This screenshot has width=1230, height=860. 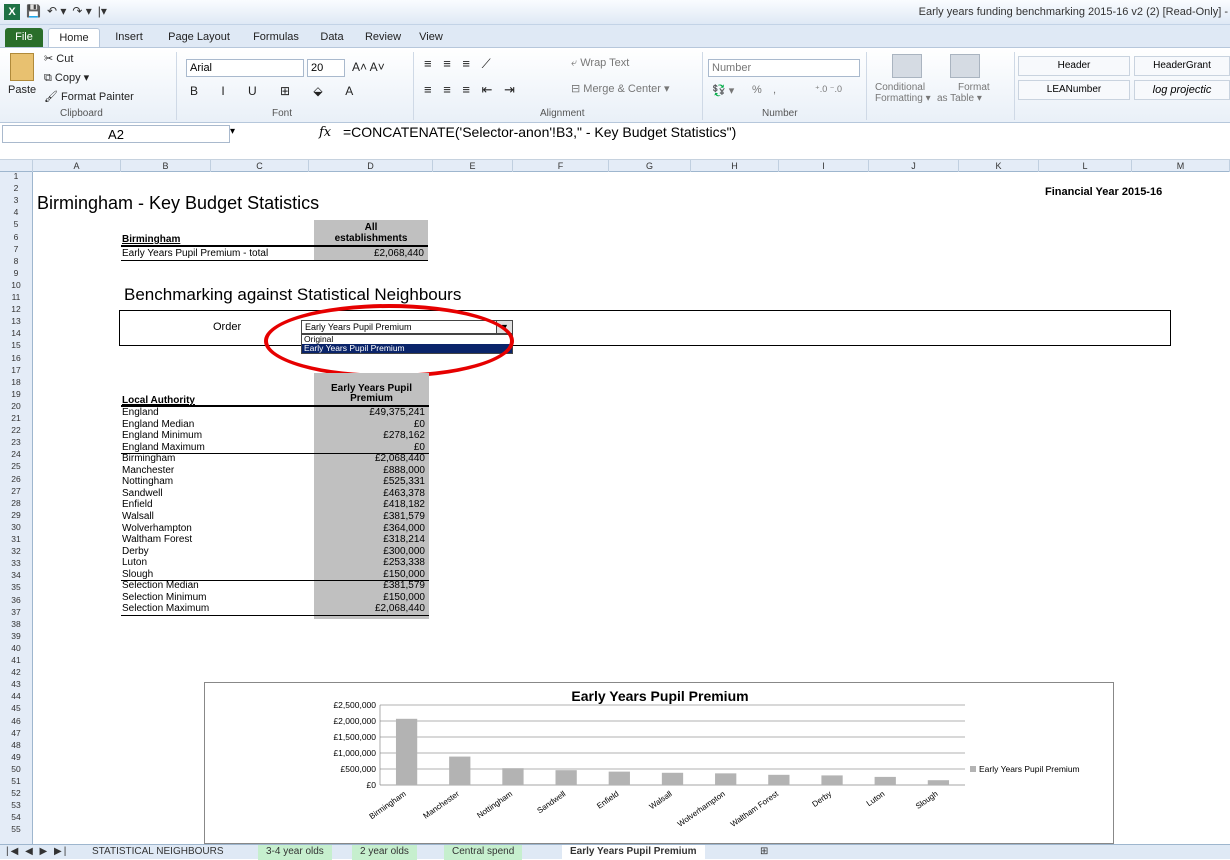 I want to click on tab-view: View, so click(x=431, y=37).